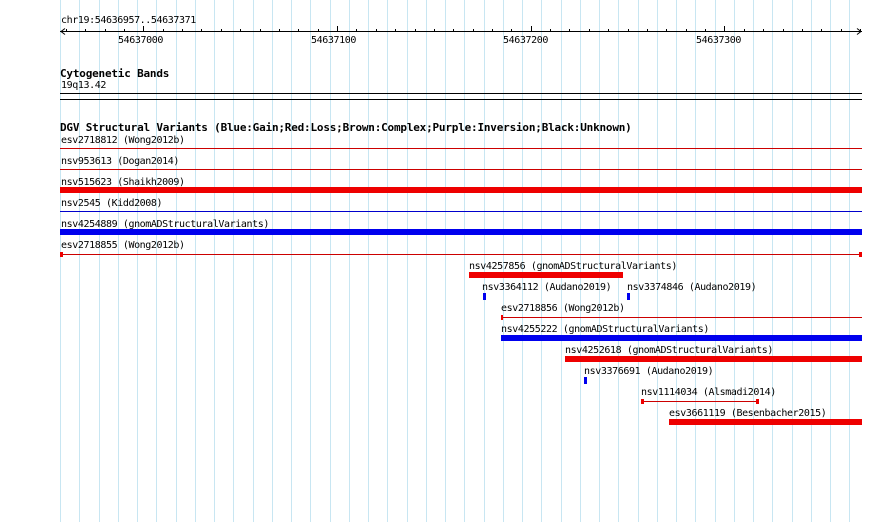 The width and height of the screenshot is (890, 522). I want to click on sv-feature-nsv3376691, so click(585, 380).